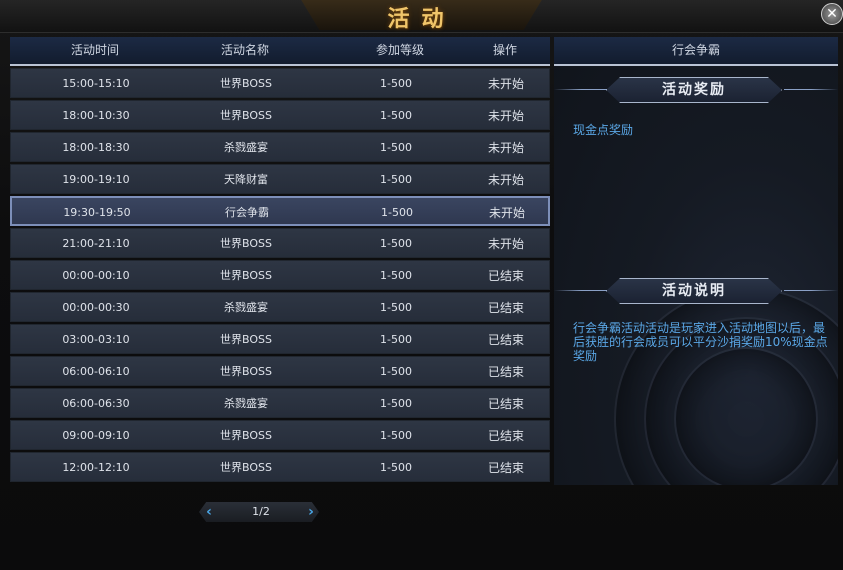 This screenshot has width=843, height=570. Describe the element at coordinates (244, 50) in the screenshot. I see `header-name: 活动名称` at that location.